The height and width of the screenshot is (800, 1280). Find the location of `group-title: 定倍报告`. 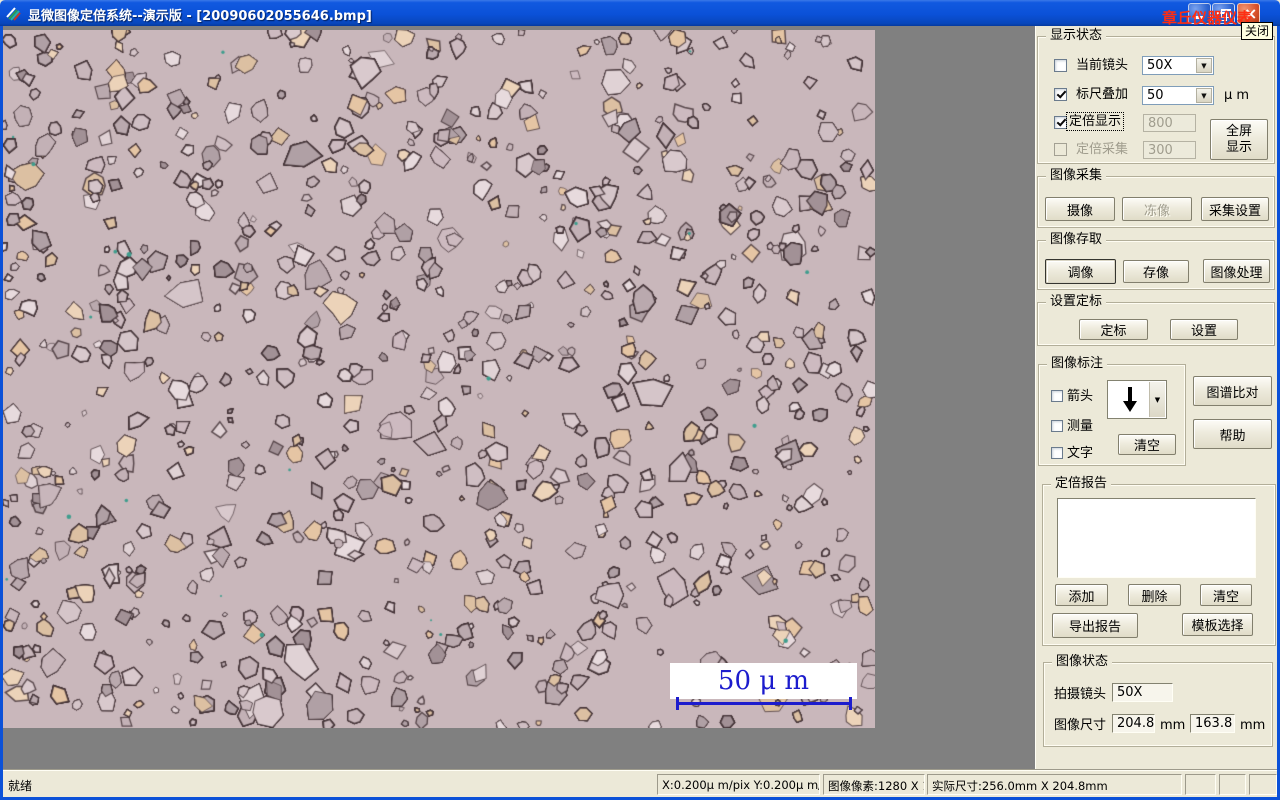

group-title: 定倍报告 is located at coordinates (1081, 484).